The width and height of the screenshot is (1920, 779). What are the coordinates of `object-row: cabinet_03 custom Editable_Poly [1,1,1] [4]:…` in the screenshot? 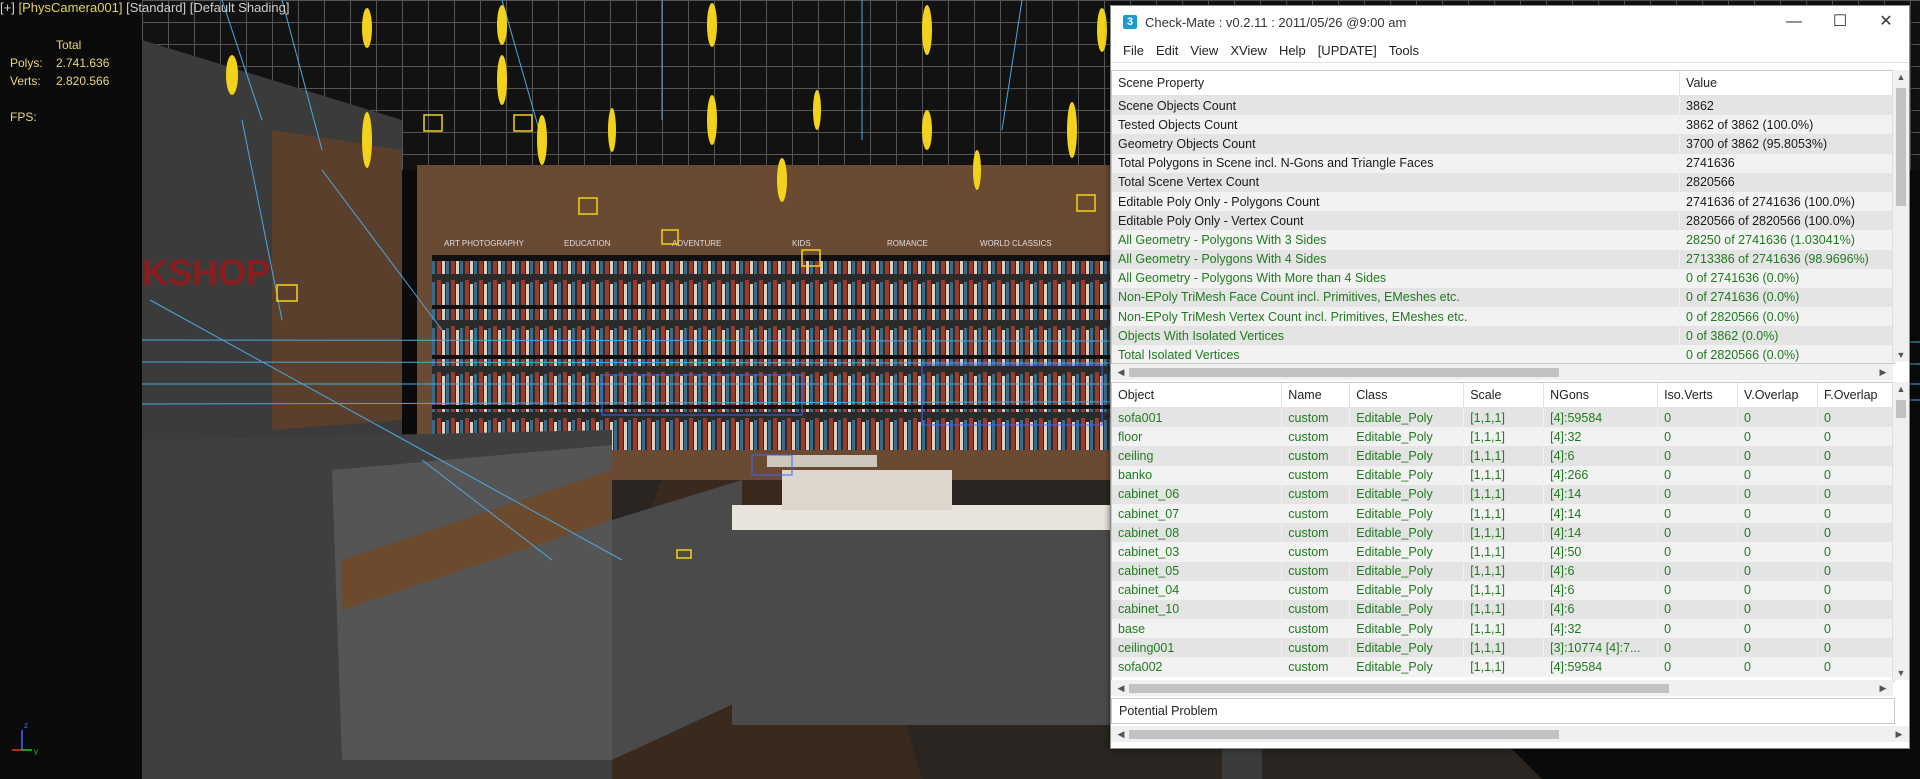 It's located at (1503, 552).